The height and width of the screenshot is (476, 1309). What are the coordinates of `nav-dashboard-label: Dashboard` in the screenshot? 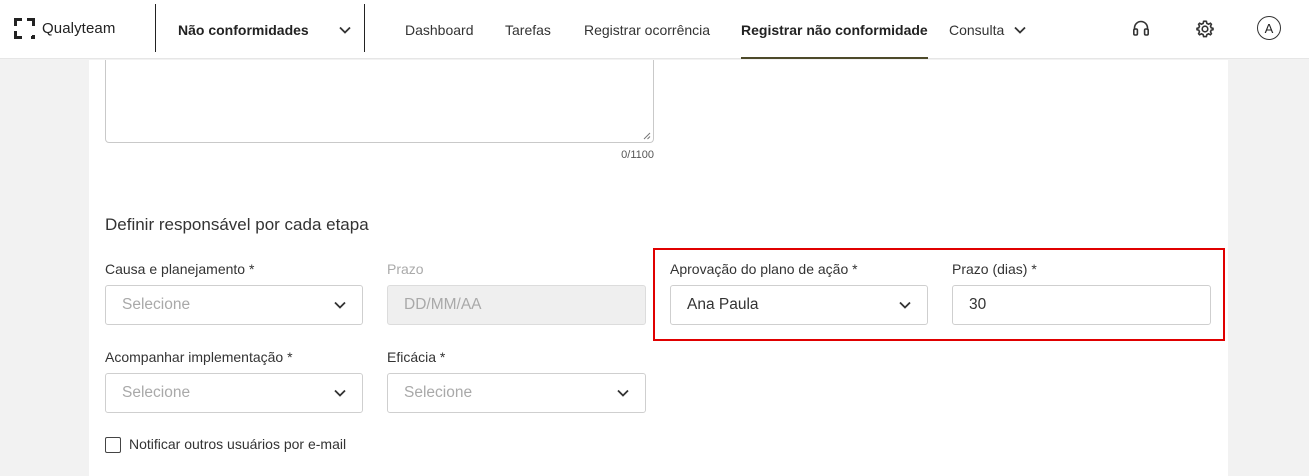 It's located at (439, 29).